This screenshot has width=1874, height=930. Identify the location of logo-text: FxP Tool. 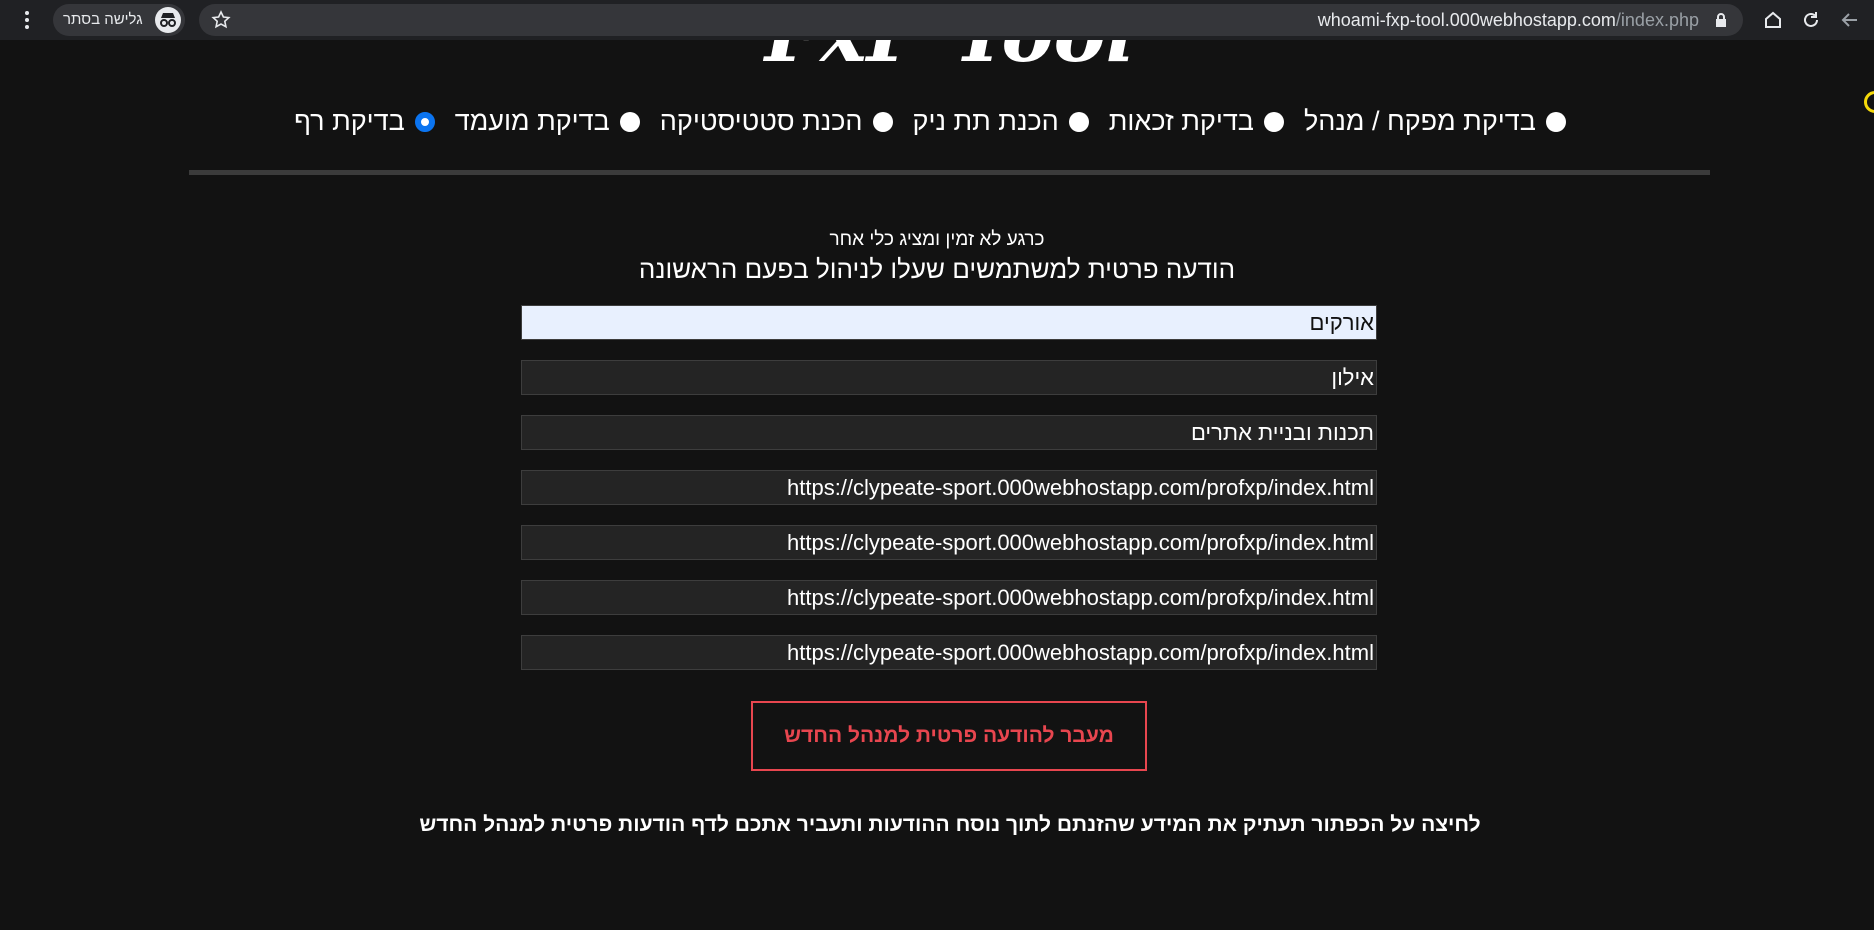
(950, 57).